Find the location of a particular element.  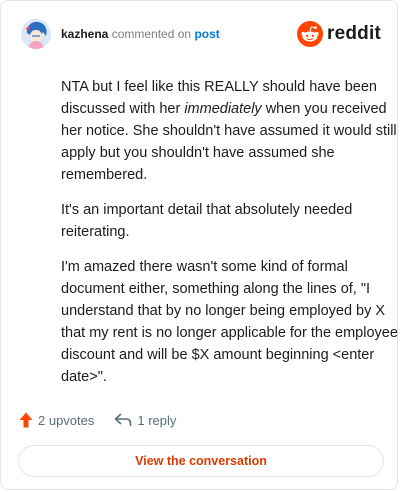

reddit-logo: reddit is located at coordinates (339, 34).